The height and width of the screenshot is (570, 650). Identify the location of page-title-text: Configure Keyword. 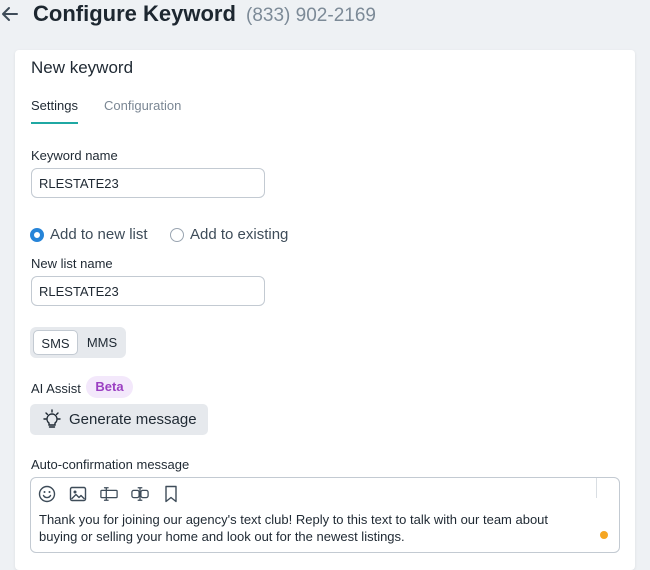
(134, 13).